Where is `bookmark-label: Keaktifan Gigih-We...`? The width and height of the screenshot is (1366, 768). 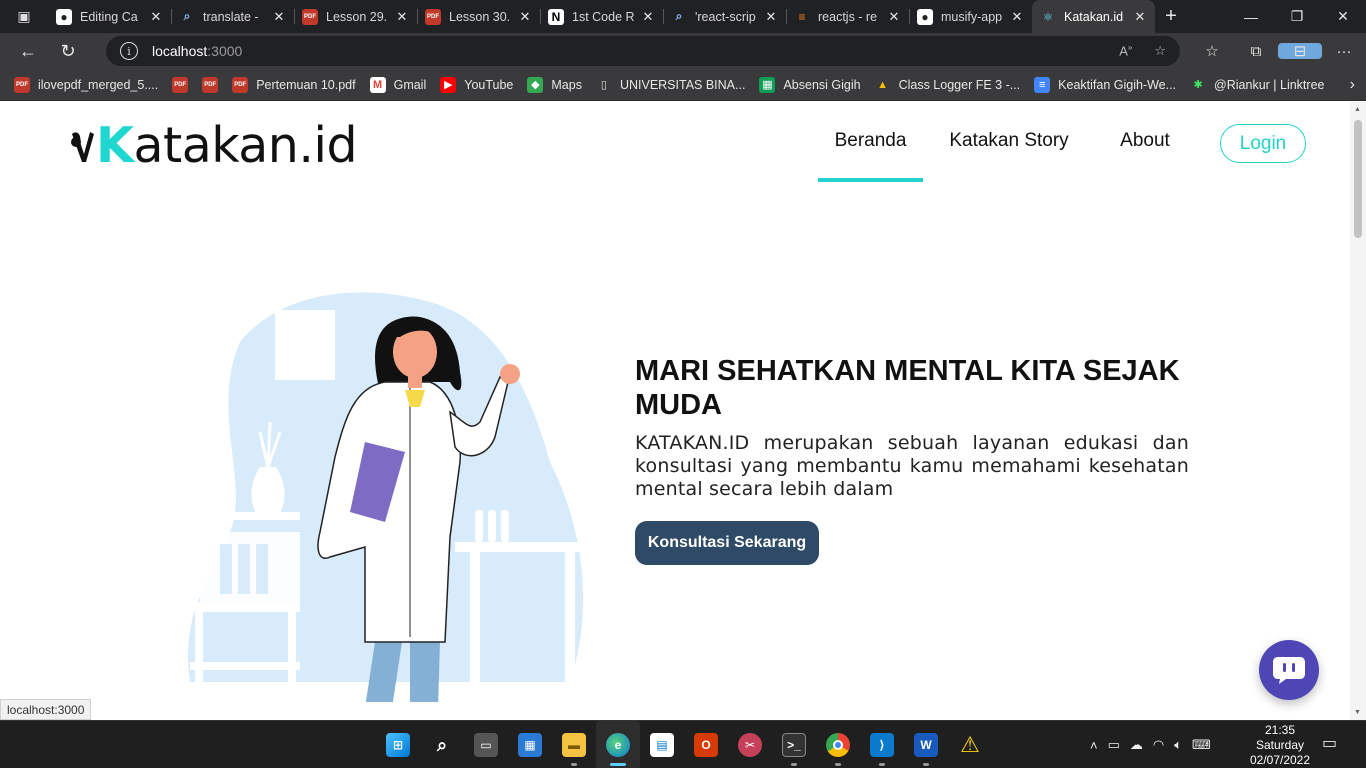 bookmark-label: Keaktifan Gigih-We... is located at coordinates (1117, 84).